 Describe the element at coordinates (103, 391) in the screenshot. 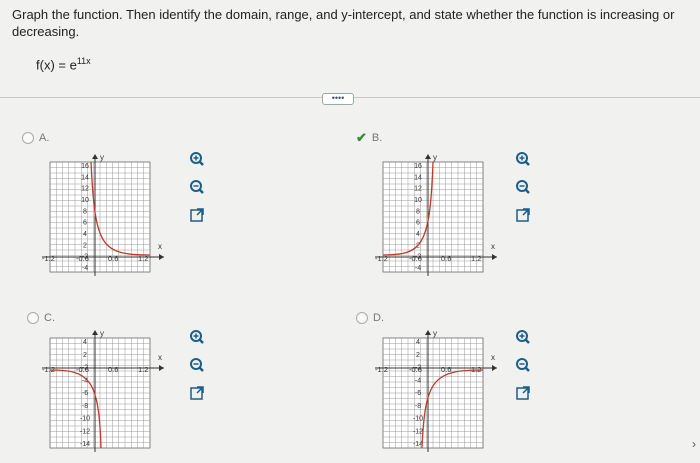

I see `graph-option-c: xy-1.2 -0.6 0.6 1.242-2-4-6-8-10-12-14` at that location.